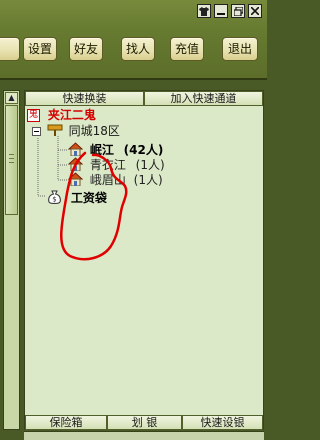  What do you see at coordinates (11, 98) in the screenshot?
I see `scroll-up-arrow-icon: ▲` at bounding box center [11, 98].